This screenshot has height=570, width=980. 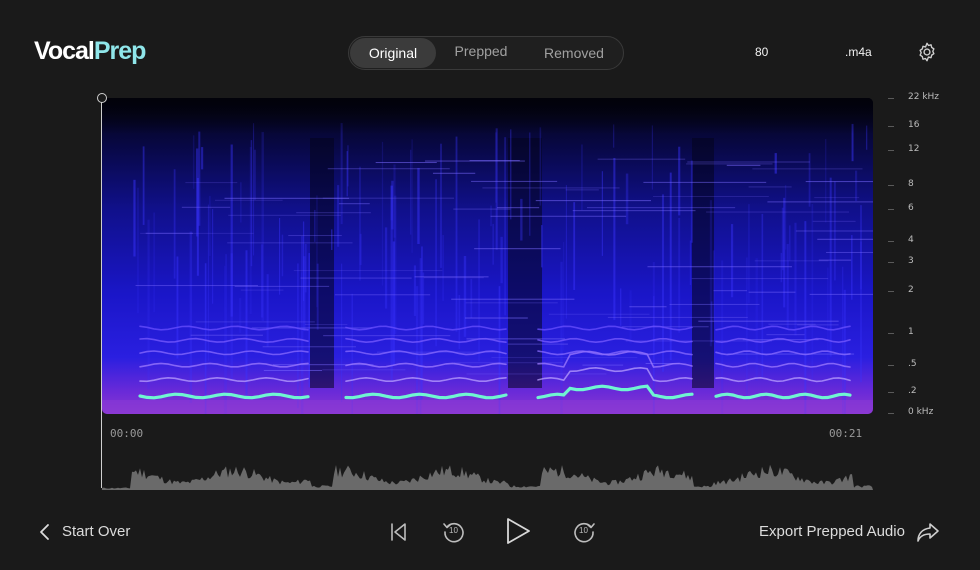 What do you see at coordinates (102, 98) in the screenshot?
I see `playhead-handle` at bounding box center [102, 98].